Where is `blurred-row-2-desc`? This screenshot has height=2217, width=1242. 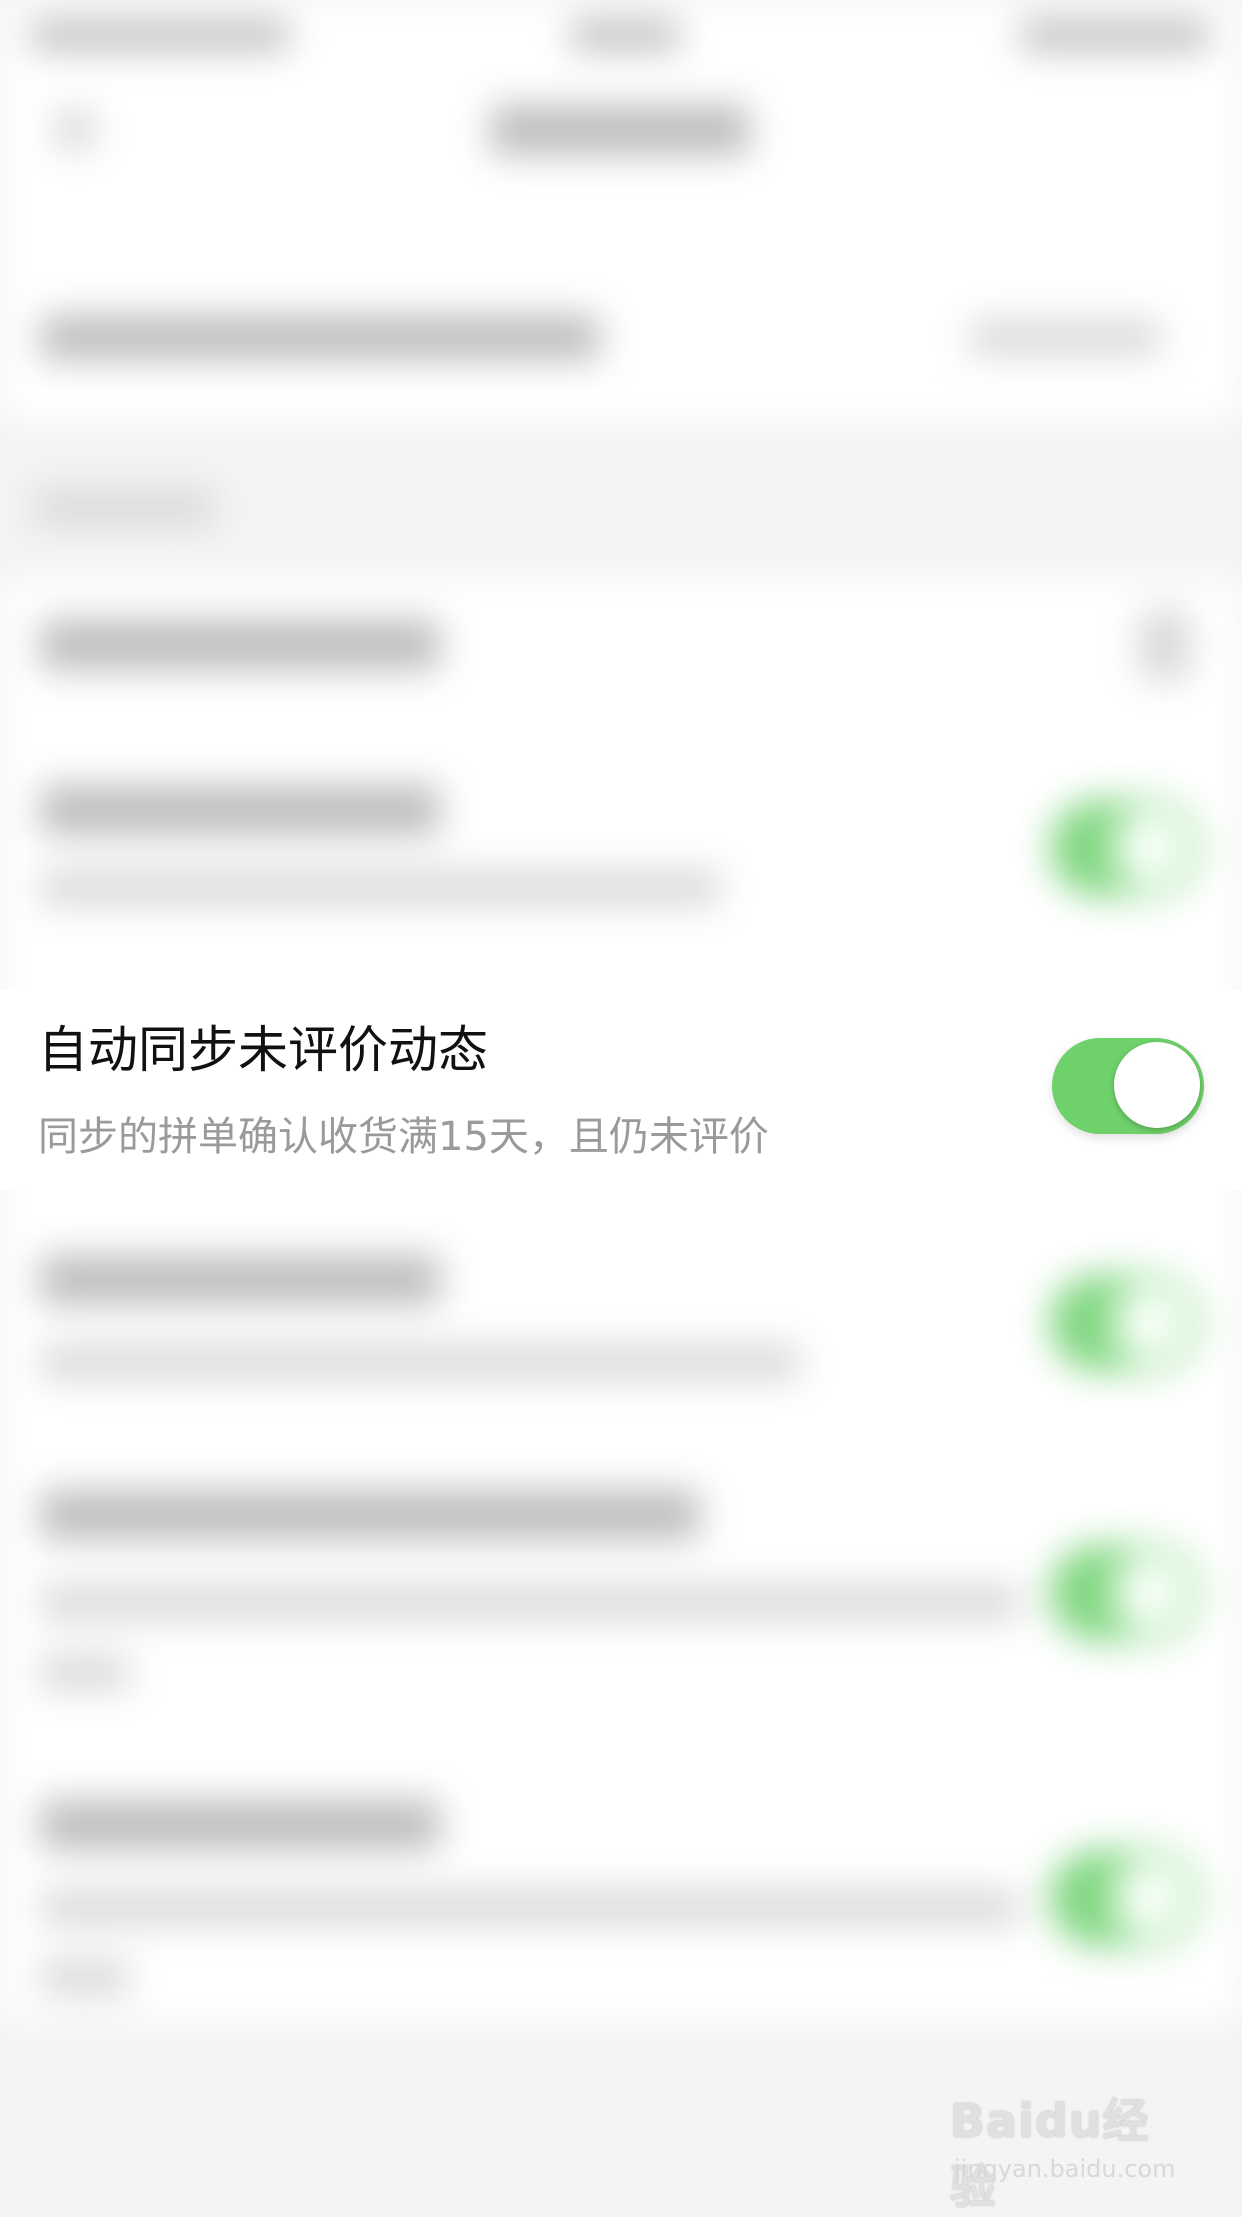
blurred-row-2-desc is located at coordinates (380, 887).